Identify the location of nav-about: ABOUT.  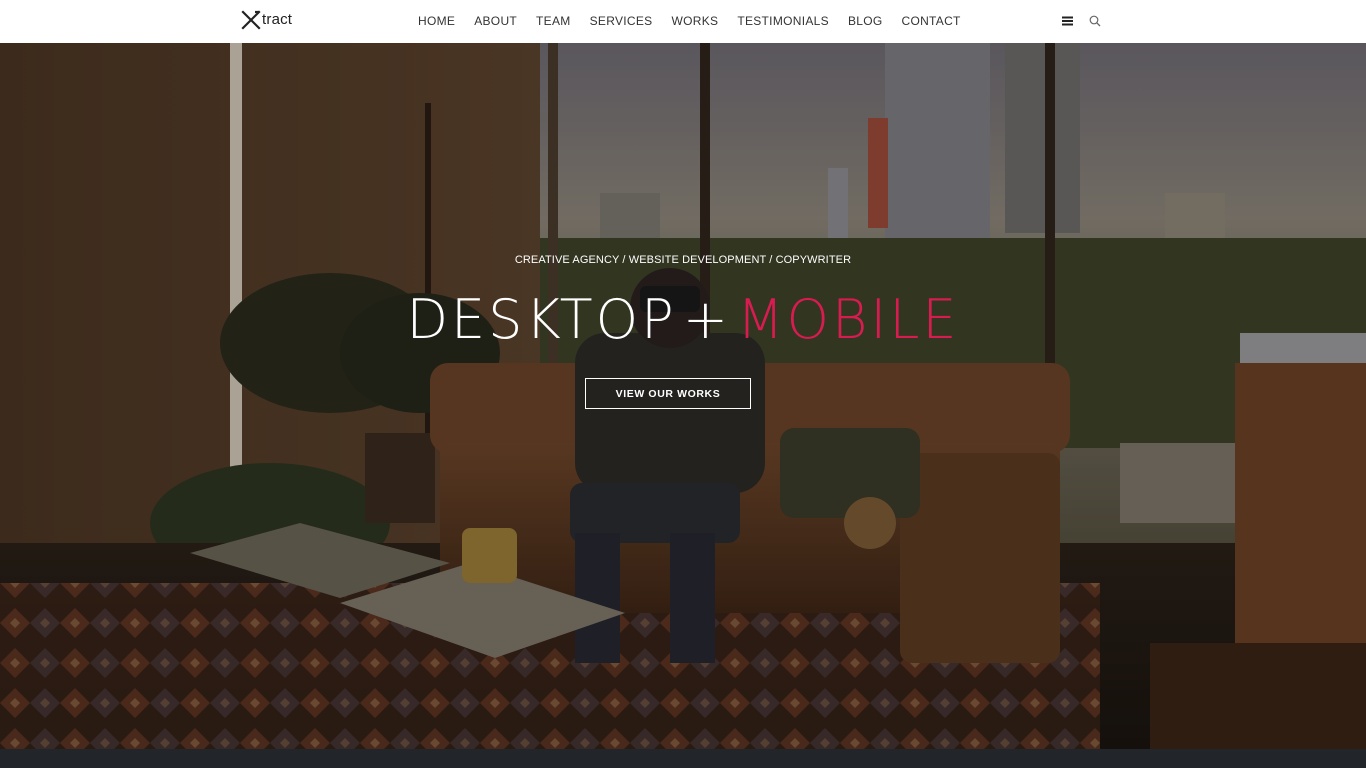
(495, 21).